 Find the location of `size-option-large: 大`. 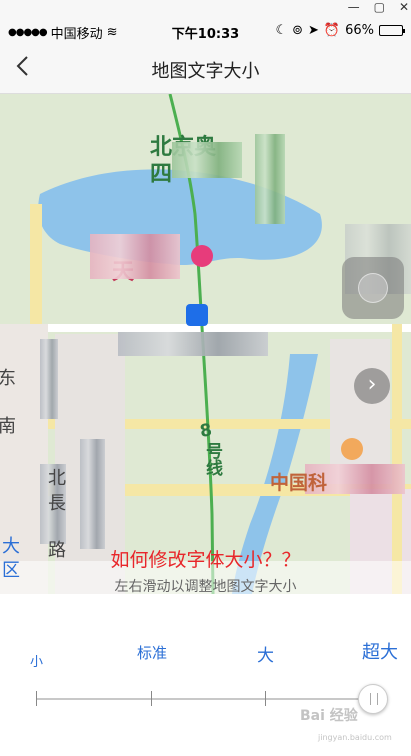

size-option-large: 大 is located at coordinates (265, 653).